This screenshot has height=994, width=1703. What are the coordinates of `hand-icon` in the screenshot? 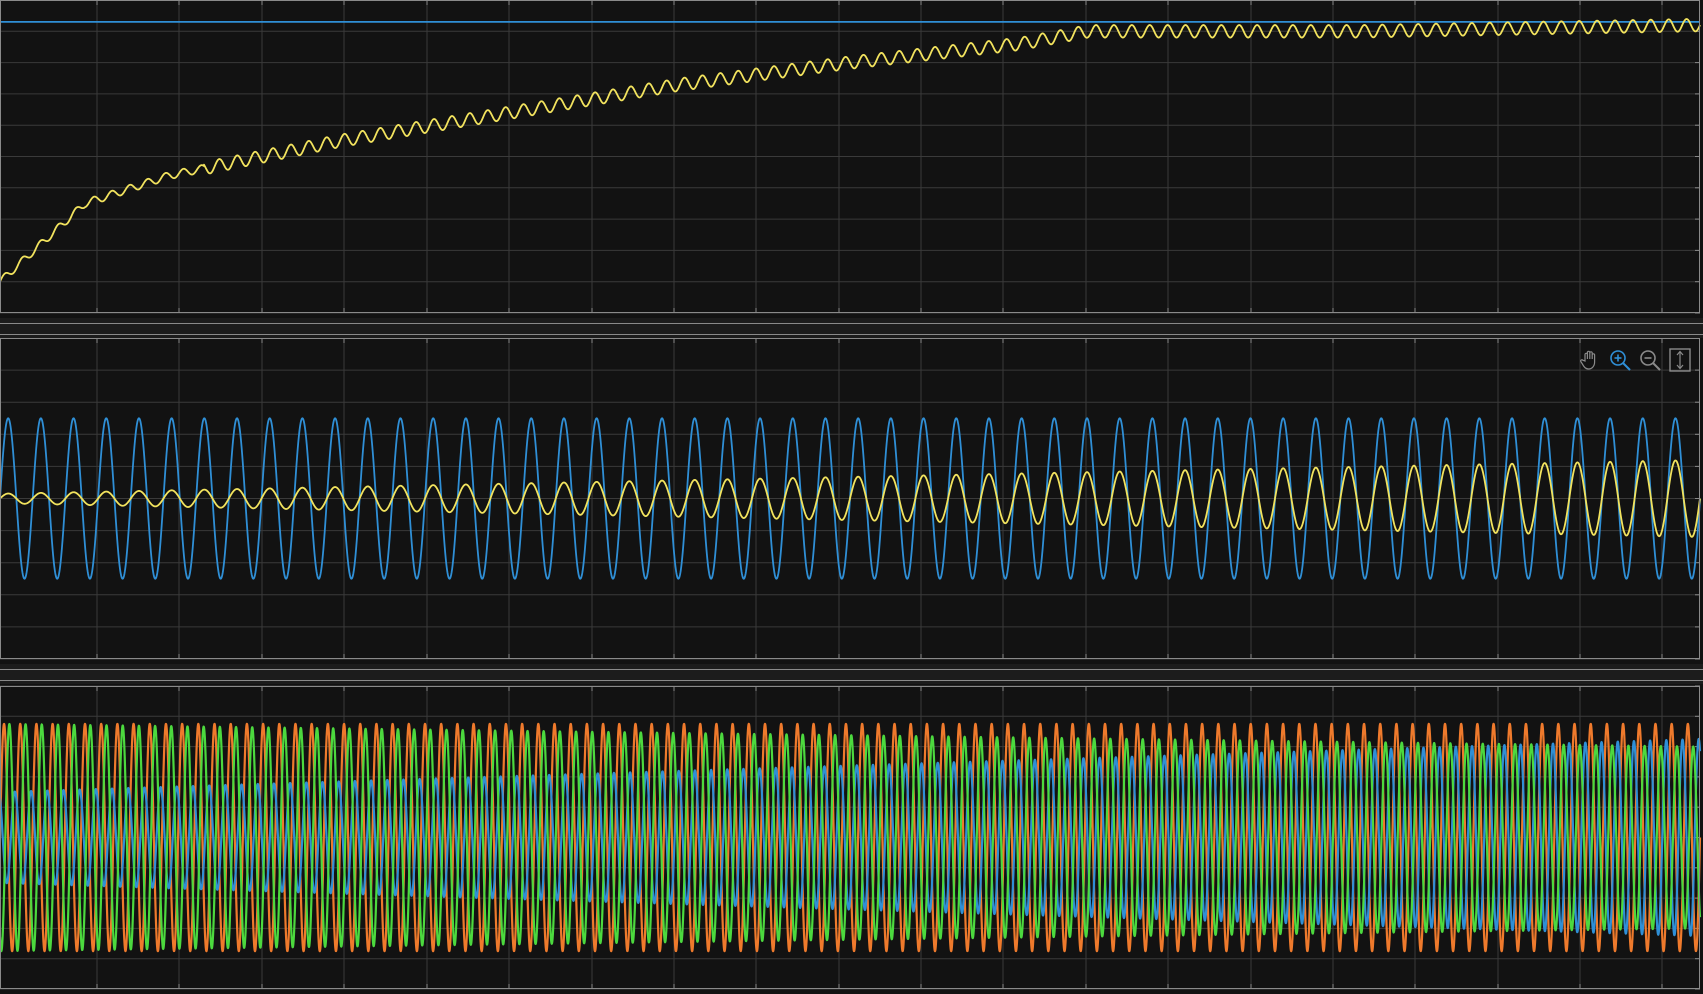 It's located at (1588, 360).